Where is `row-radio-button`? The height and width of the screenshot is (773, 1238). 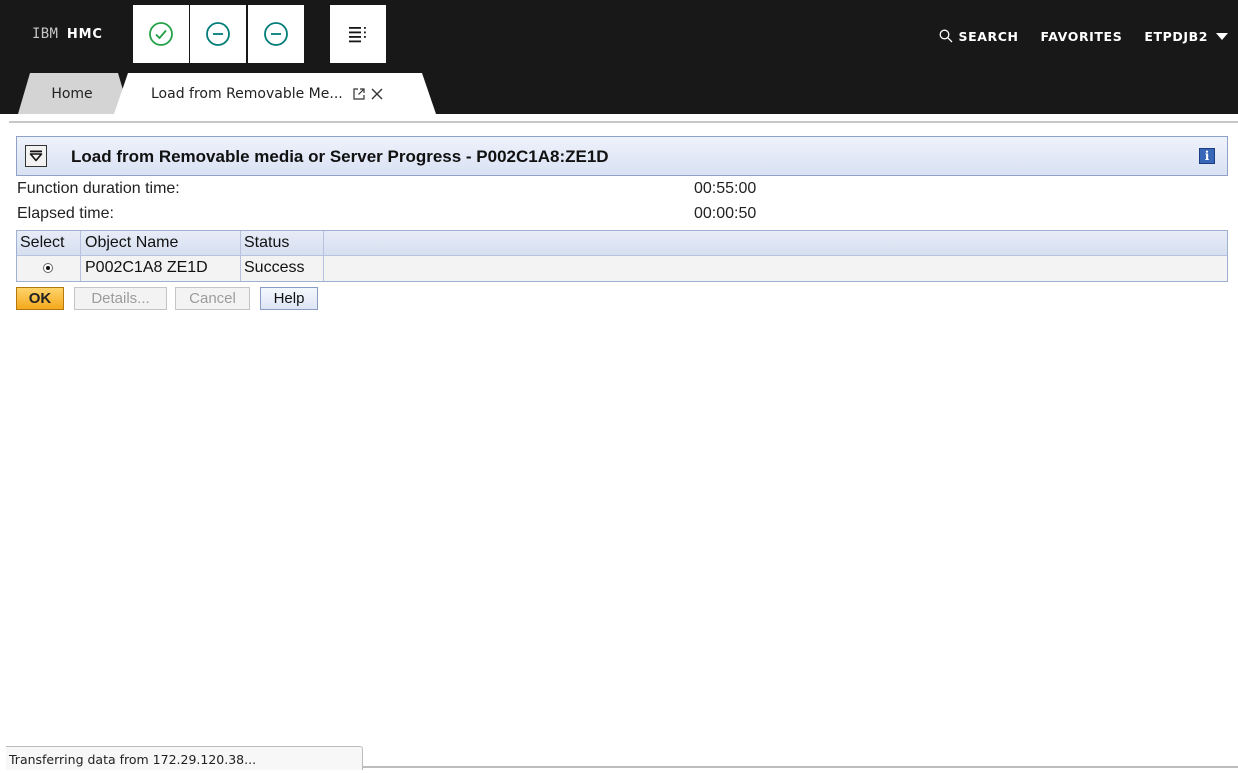
row-radio-button is located at coordinates (48, 268).